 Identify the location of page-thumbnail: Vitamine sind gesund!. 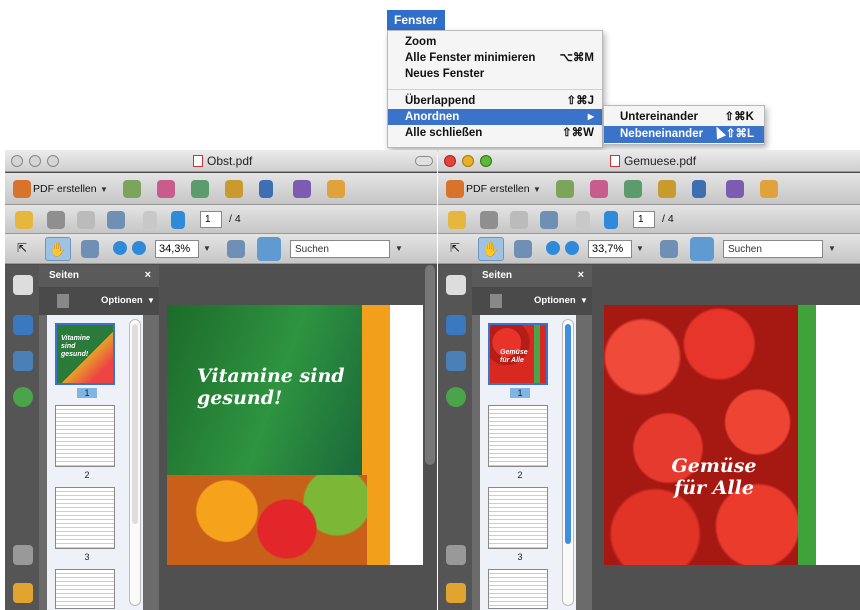
(85, 354).